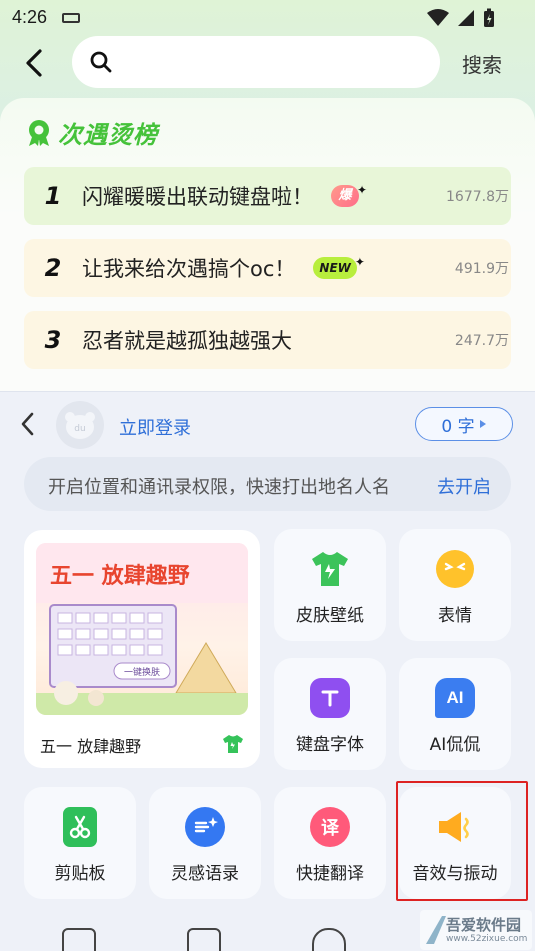 The height and width of the screenshot is (951, 535). What do you see at coordinates (205, 827) in the screenshot?
I see `quote-sparkle-icon` at bounding box center [205, 827].